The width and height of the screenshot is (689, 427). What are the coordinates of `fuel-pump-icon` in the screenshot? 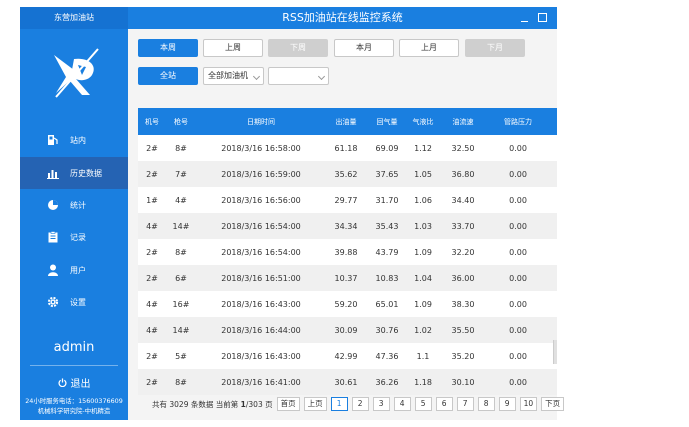 It's located at (53, 140).